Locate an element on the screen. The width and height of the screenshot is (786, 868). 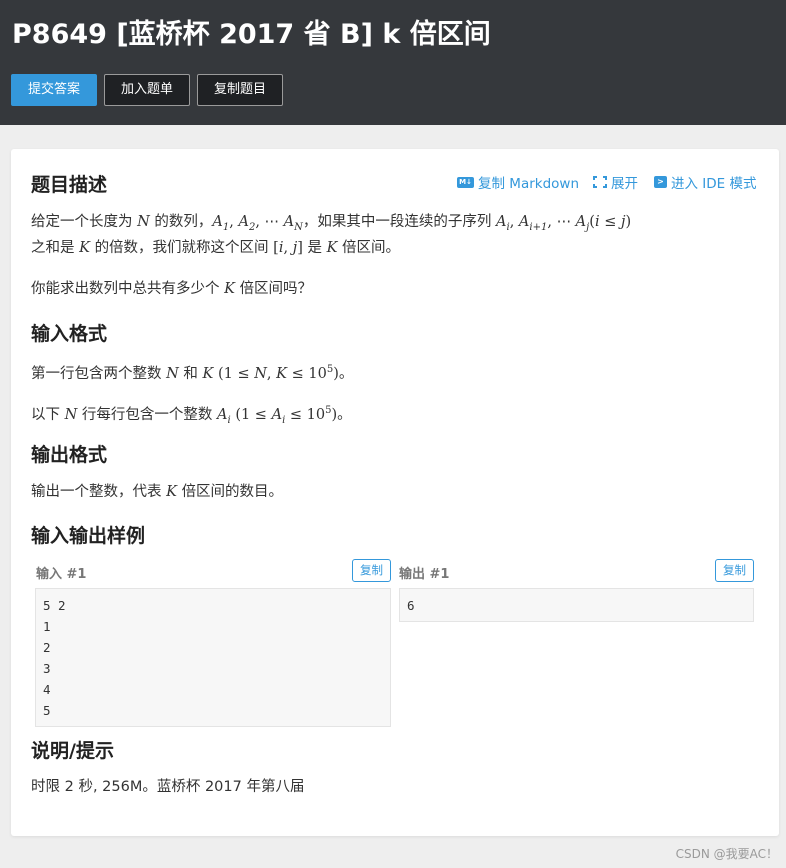
desc-text: 你能求出数列中总共有多少个 is located at coordinates (125, 289).